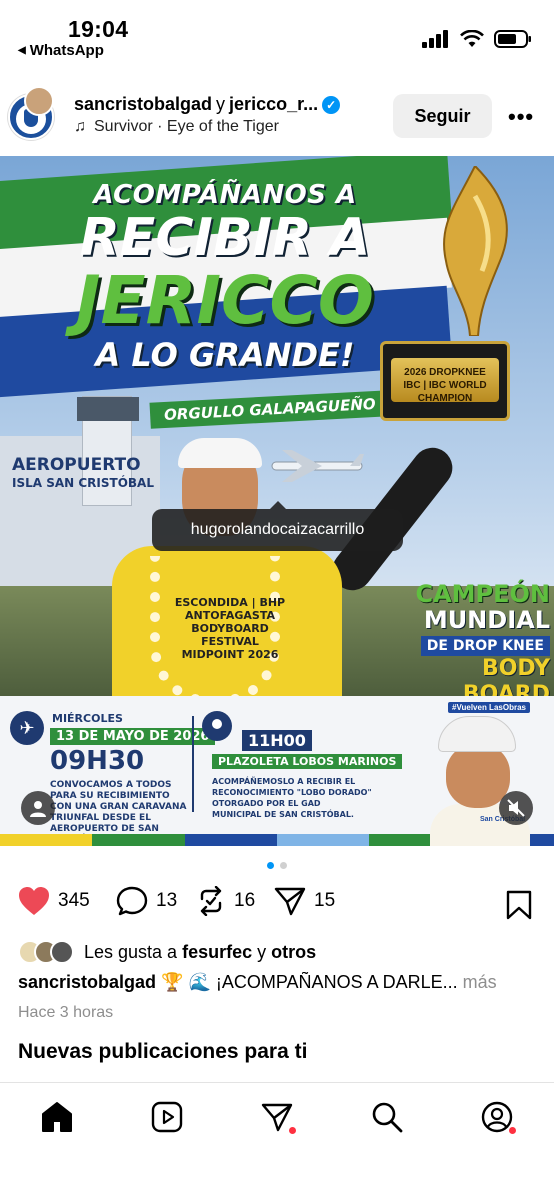 The image size is (554, 1200). I want to click on headline-line-2: RECIBIR A, so click(225, 238).